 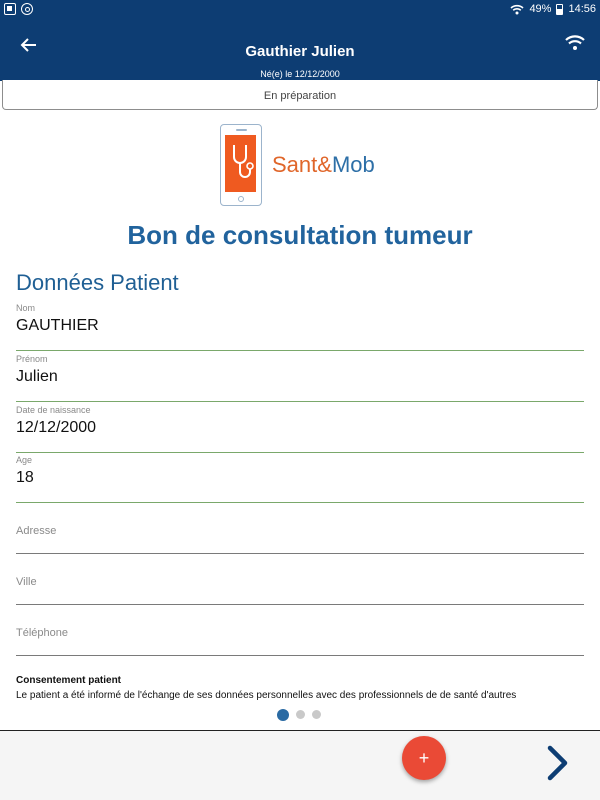 I want to click on status-bar: 49% 14:56, so click(x=300, y=10).